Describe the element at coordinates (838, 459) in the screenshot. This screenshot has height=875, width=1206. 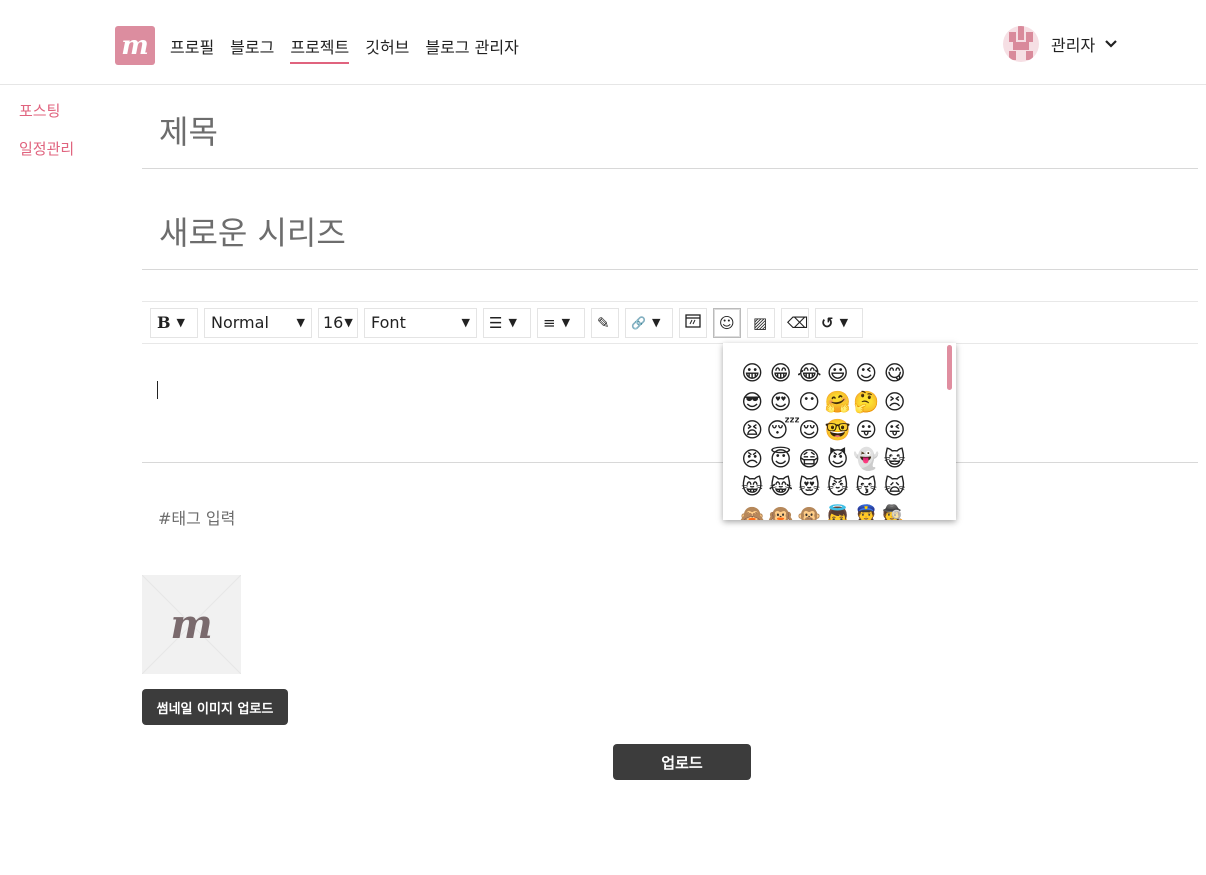
I see `emoji-item: 😈` at that location.